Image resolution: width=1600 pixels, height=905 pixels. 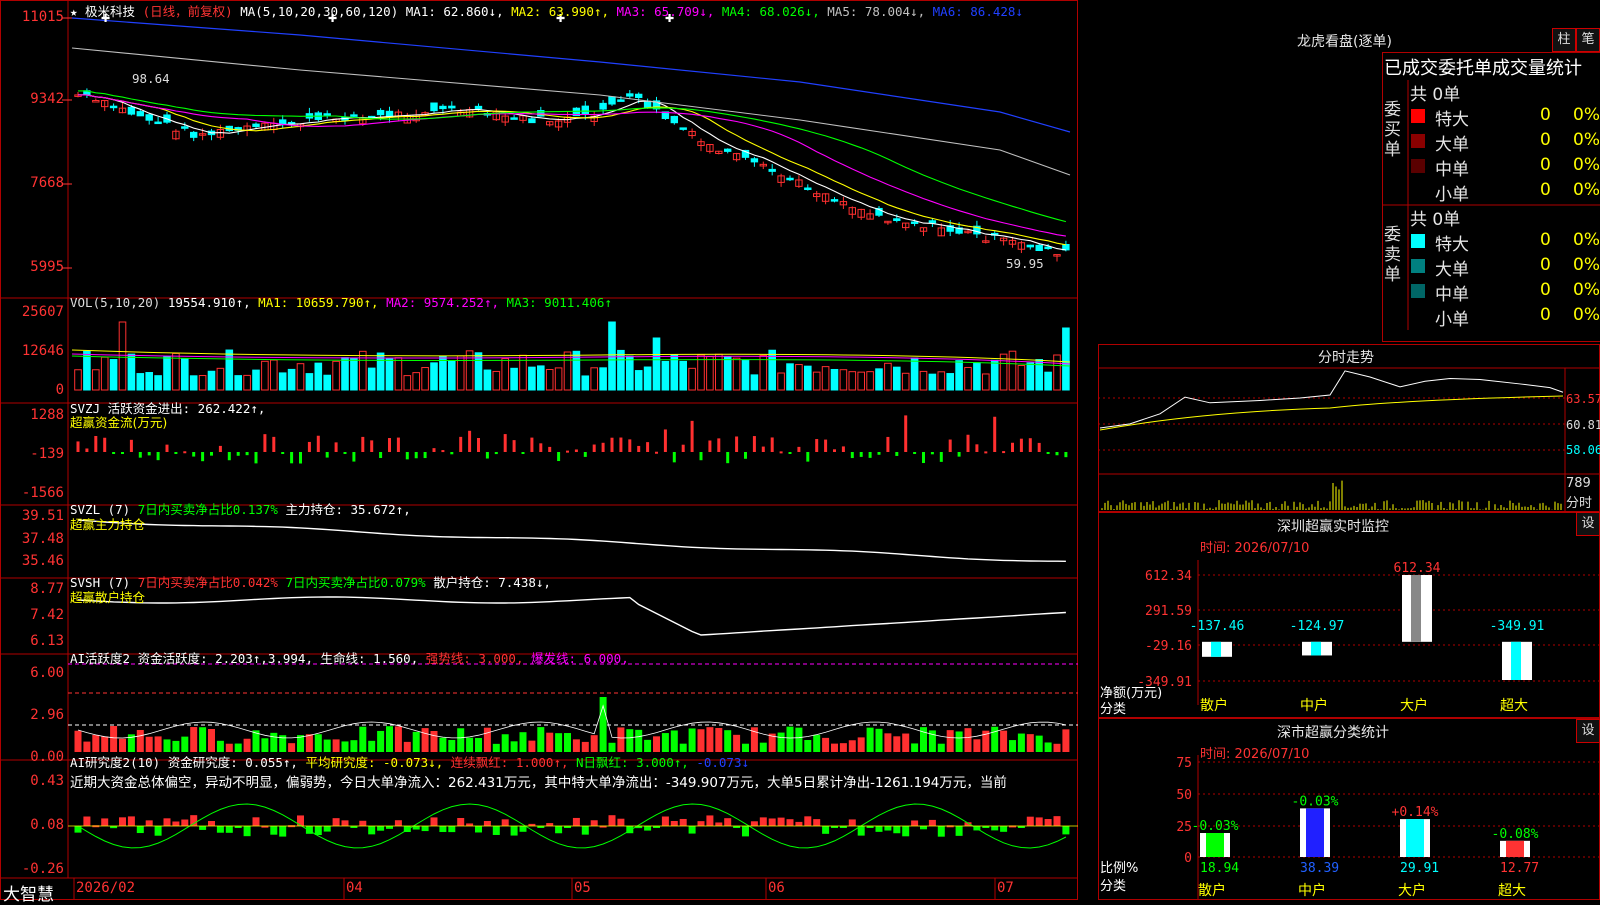 What do you see at coordinates (47, 641) in the screenshot?
I see `svsh-y-label: 6.13` at bounding box center [47, 641].